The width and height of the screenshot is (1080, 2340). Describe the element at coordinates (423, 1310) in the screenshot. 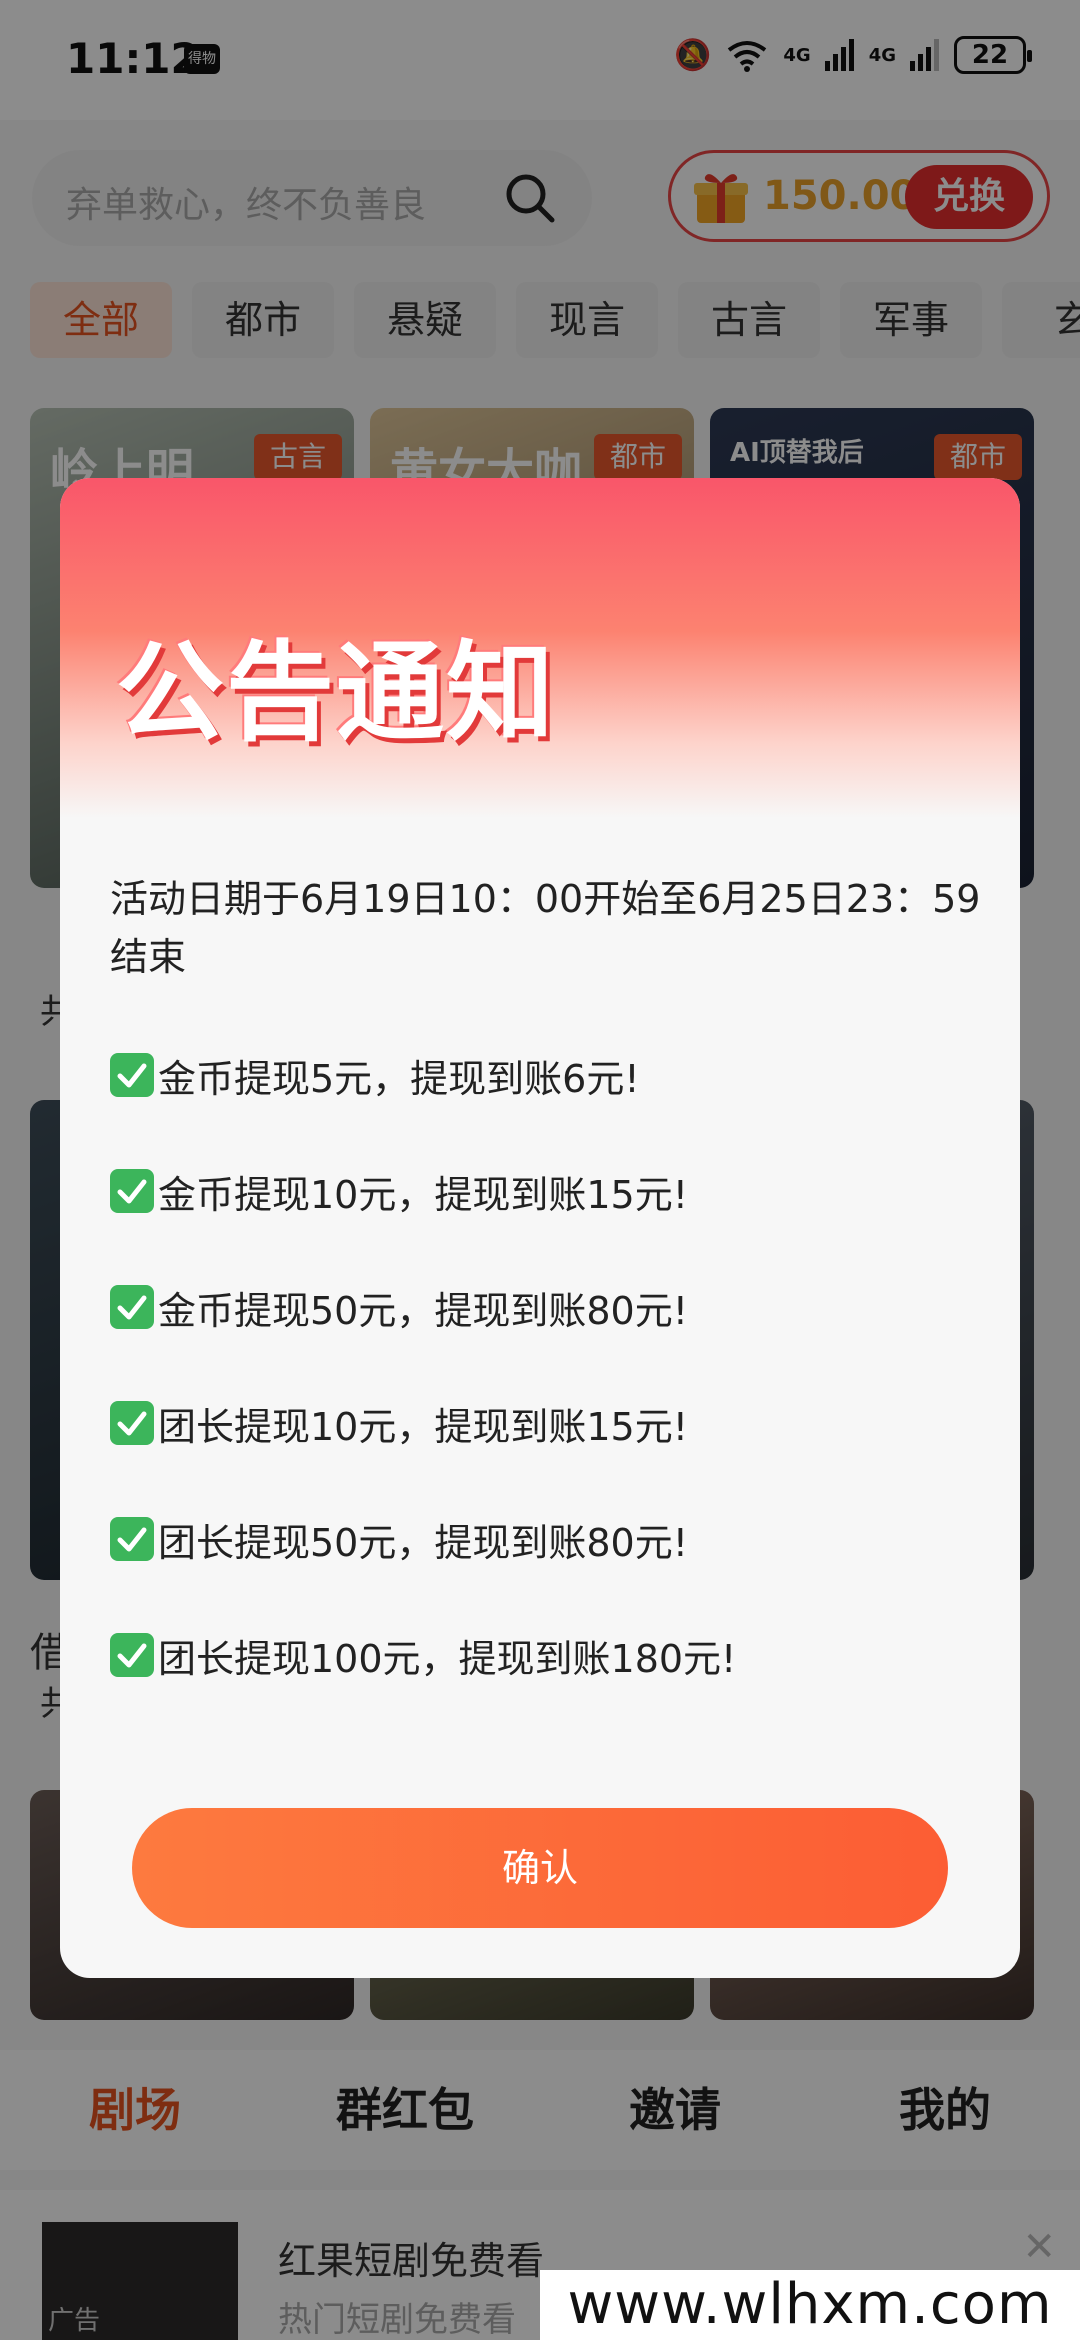

I see `rule-text: 金币提现50元，提现到账80元!` at that location.